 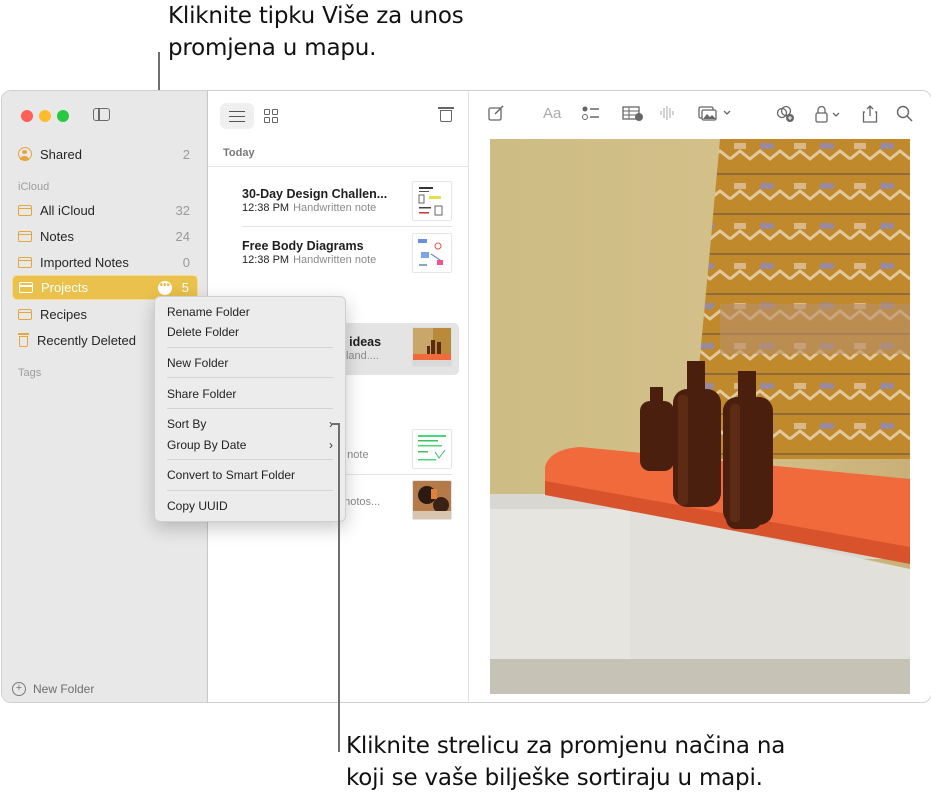 I want to click on more-button: •••, so click(x=164, y=287).